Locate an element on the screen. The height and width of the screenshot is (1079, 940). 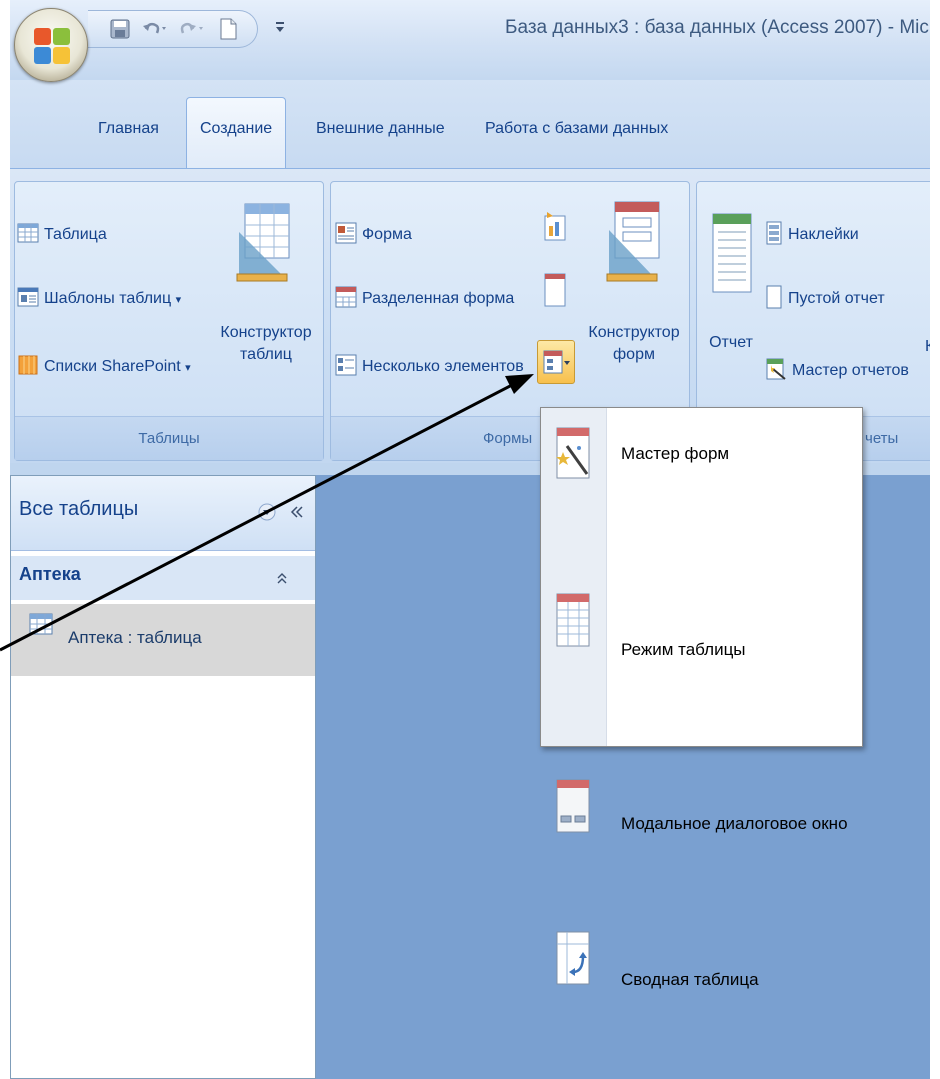
tab-database-tools: Работа с базами данных is located at coordinates (576, 128).